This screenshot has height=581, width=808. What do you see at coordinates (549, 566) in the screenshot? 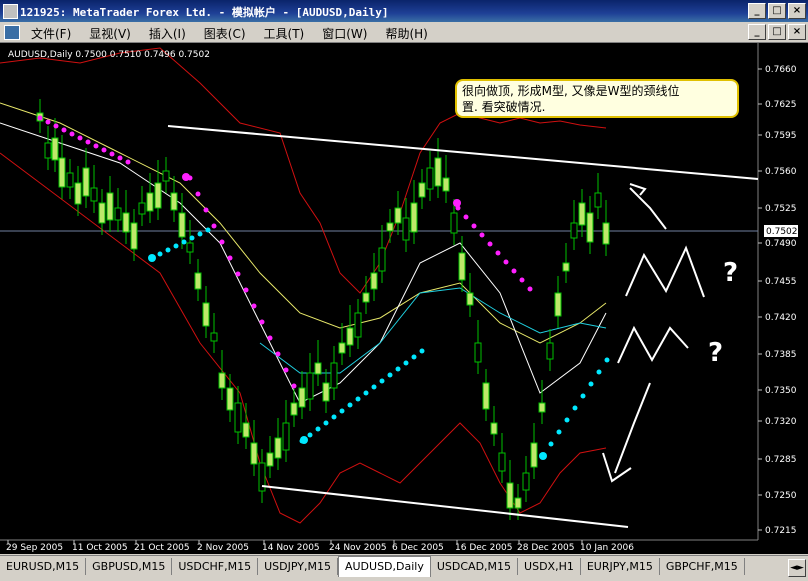
I see `tab-usdx: USDX,H1` at bounding box center [549, 566].